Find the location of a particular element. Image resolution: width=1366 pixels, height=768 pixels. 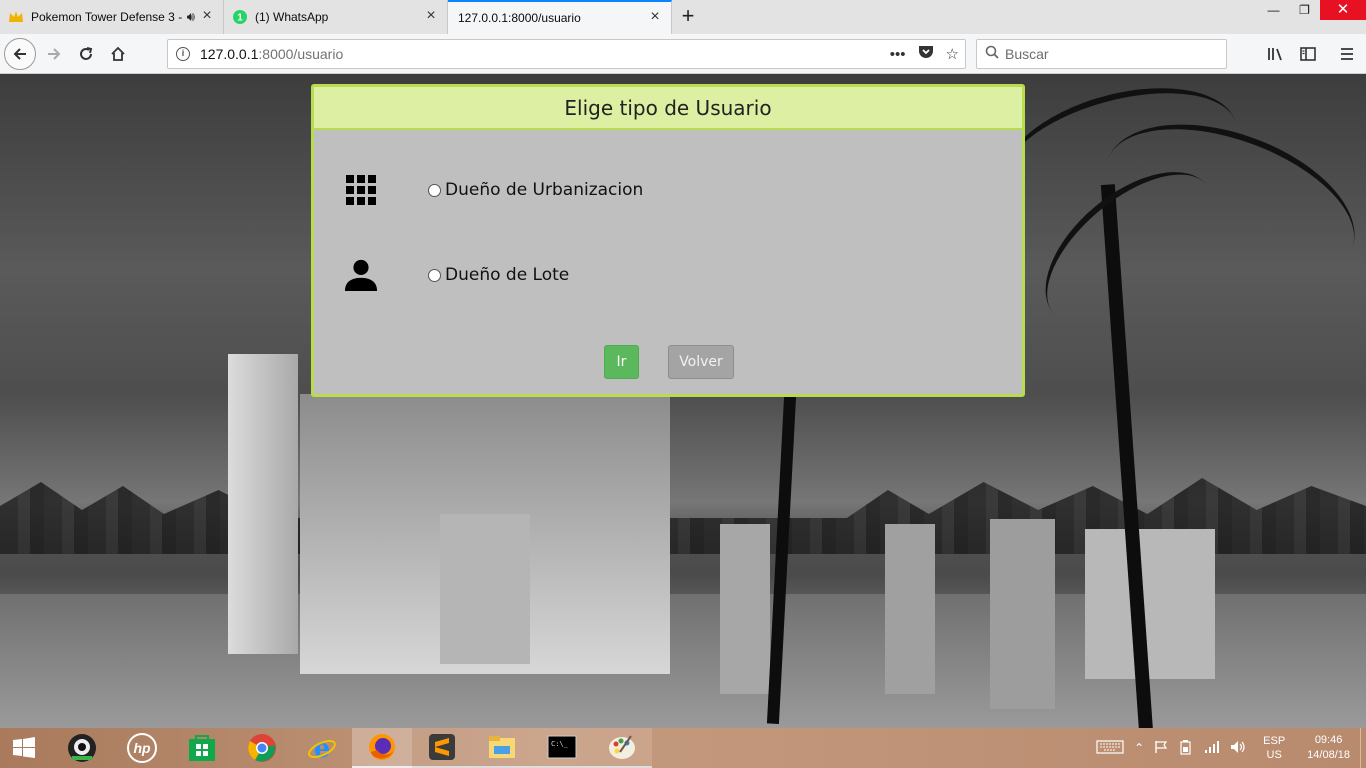

dialog-title: Elige tipo de Usuario is located at coordinates (668, 108).